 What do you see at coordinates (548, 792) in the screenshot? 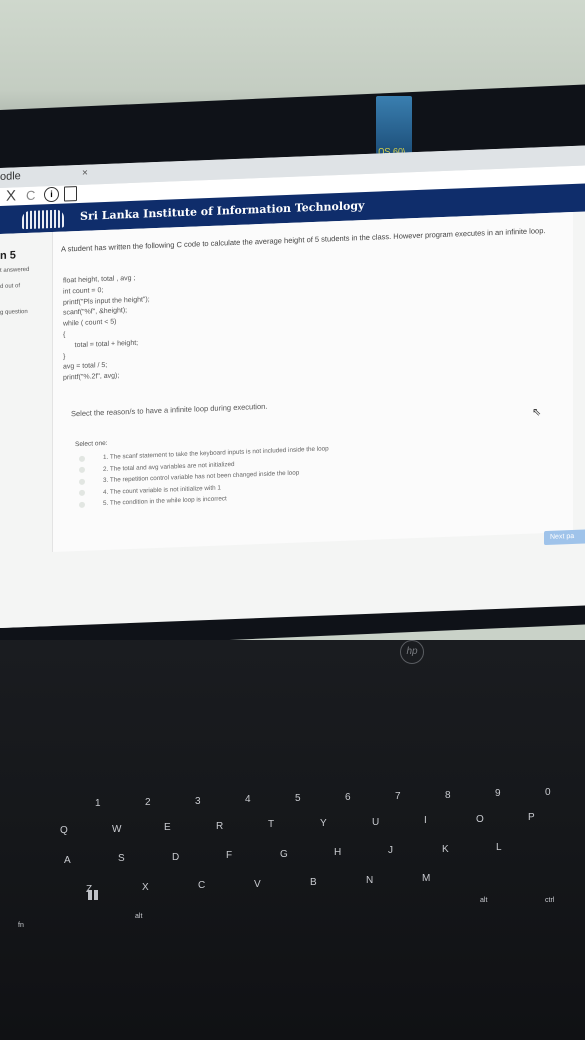
I see `key-0: 0` at bounding box center [548, 792].